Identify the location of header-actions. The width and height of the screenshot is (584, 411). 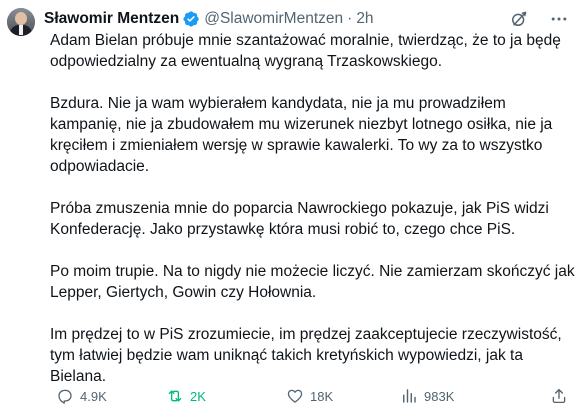
(539, 19).